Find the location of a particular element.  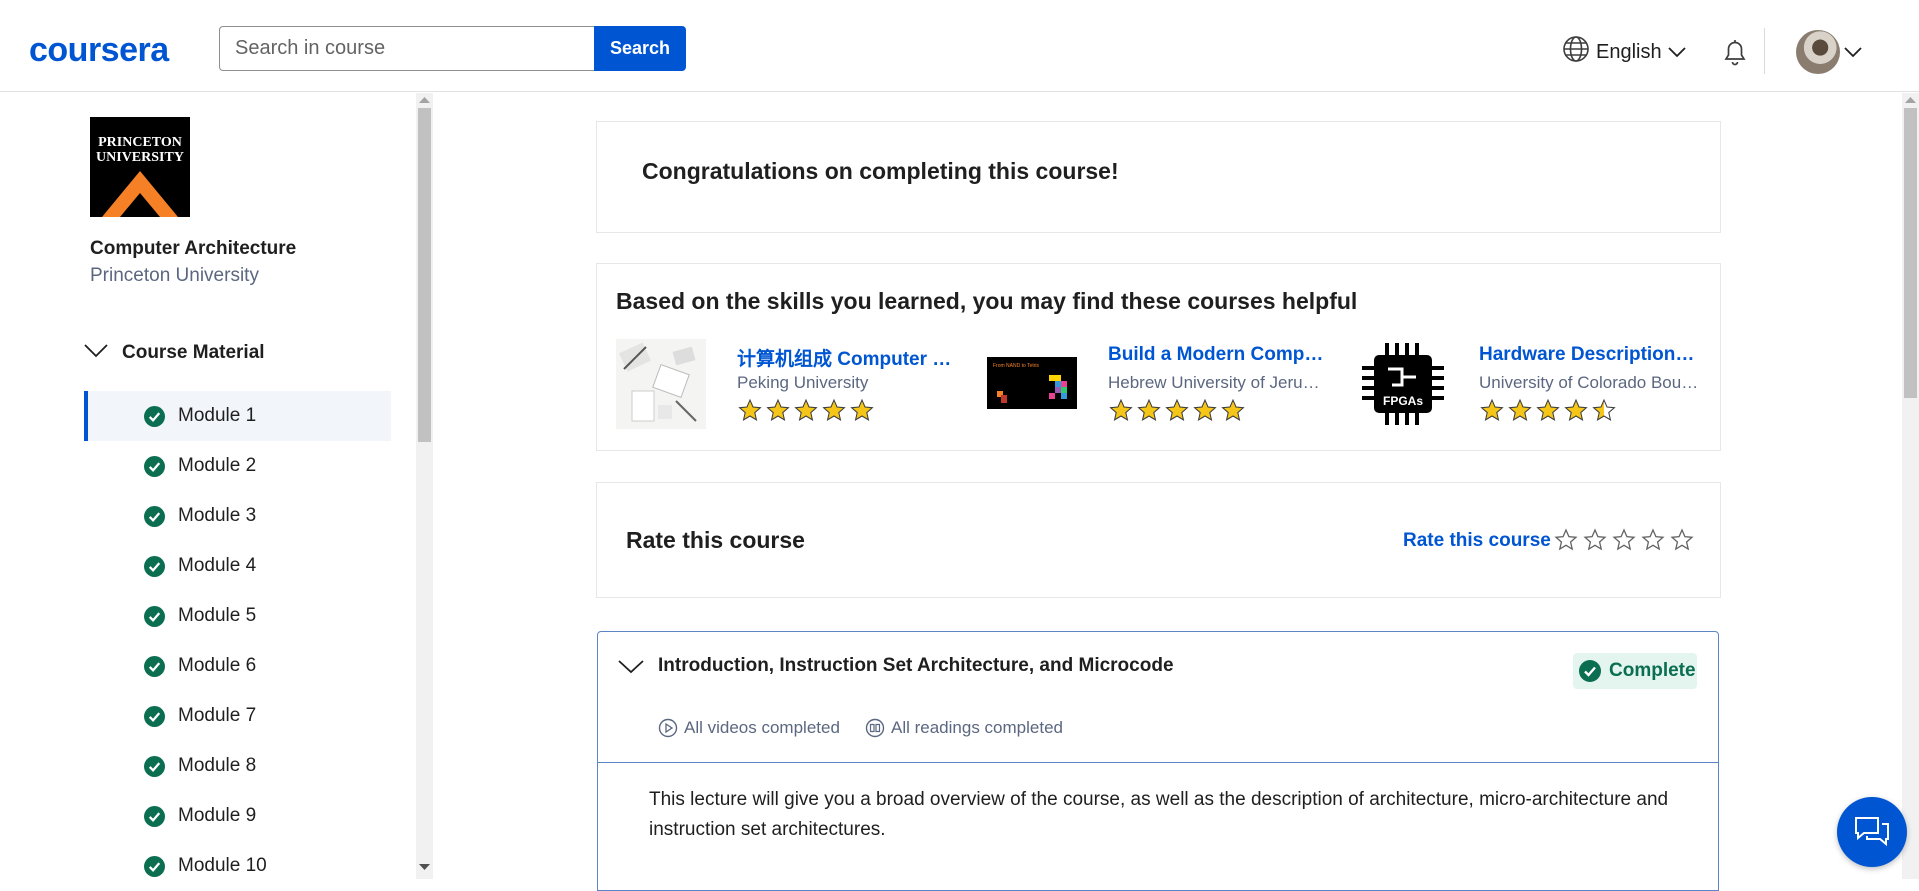

globe-icon is located at coordinates (1576, 52).